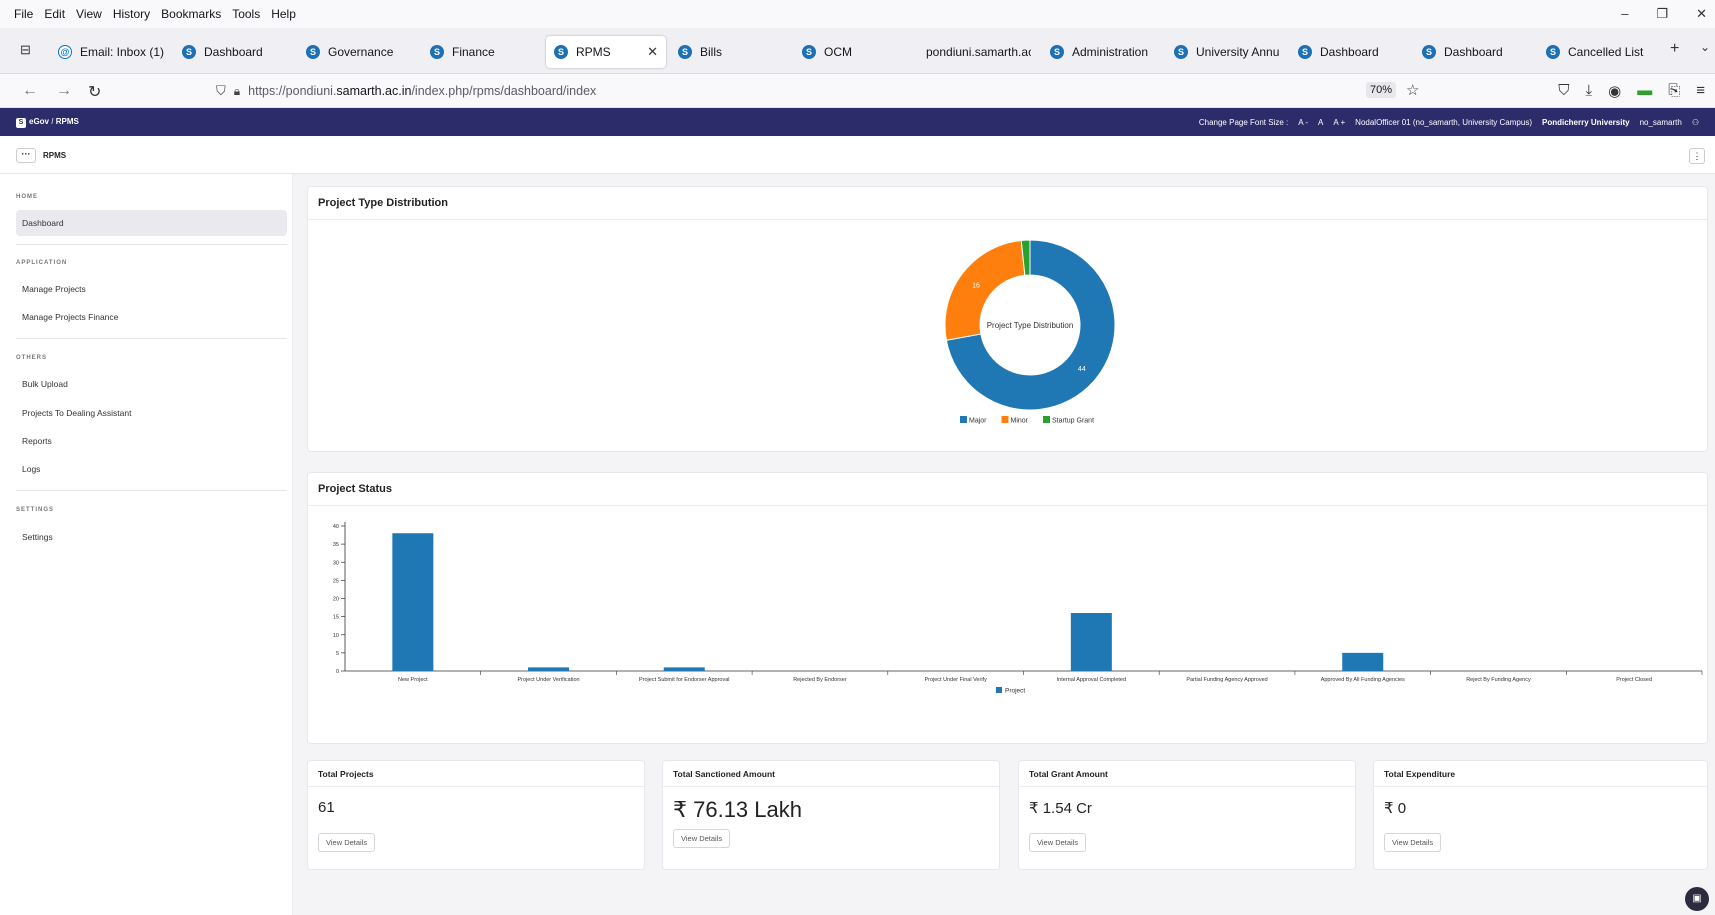 The image size is (1715, 915). Describe the element at coordinates (1091, 680) in the screenshot. I see `x-tick-label: Internal Approval Completed` at that location.